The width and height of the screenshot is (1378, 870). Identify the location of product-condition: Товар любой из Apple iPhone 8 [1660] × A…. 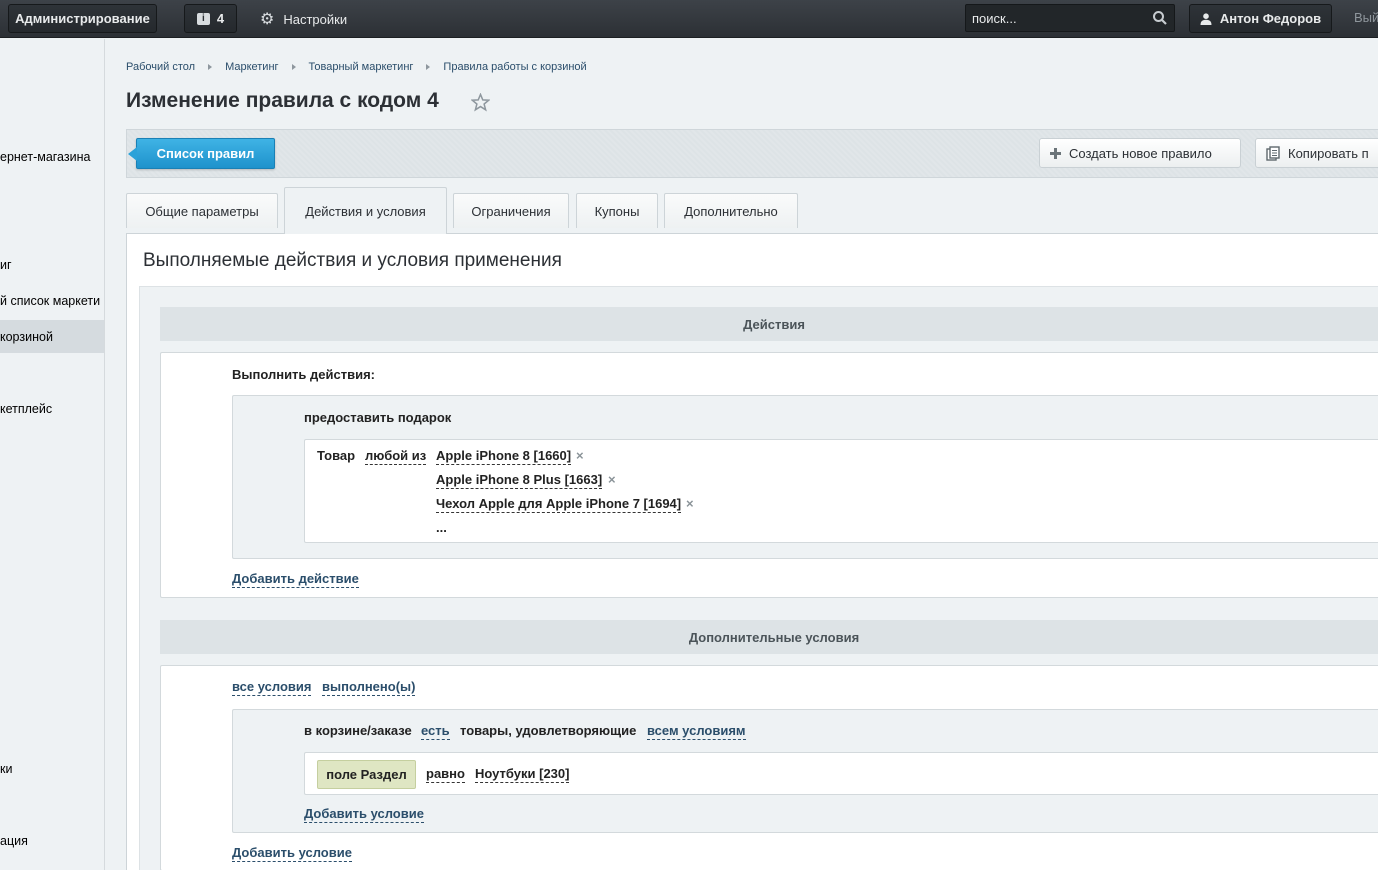
(841, 491).